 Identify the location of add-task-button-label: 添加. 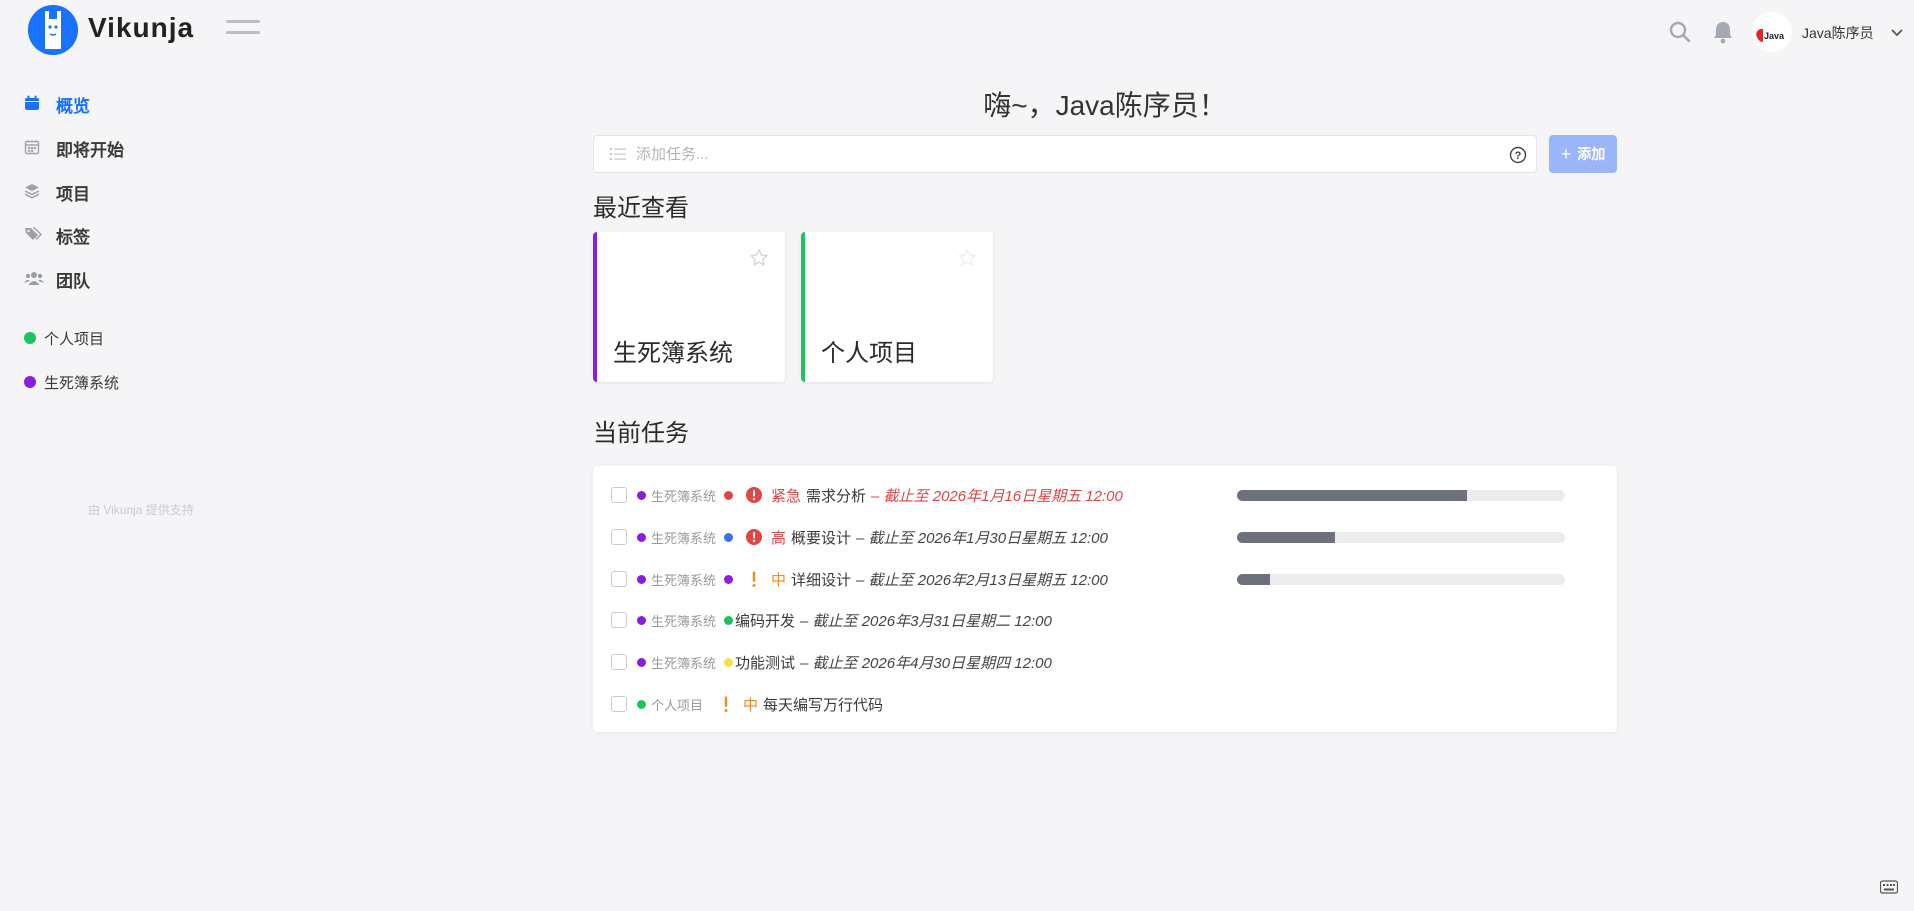
(1591, 154).